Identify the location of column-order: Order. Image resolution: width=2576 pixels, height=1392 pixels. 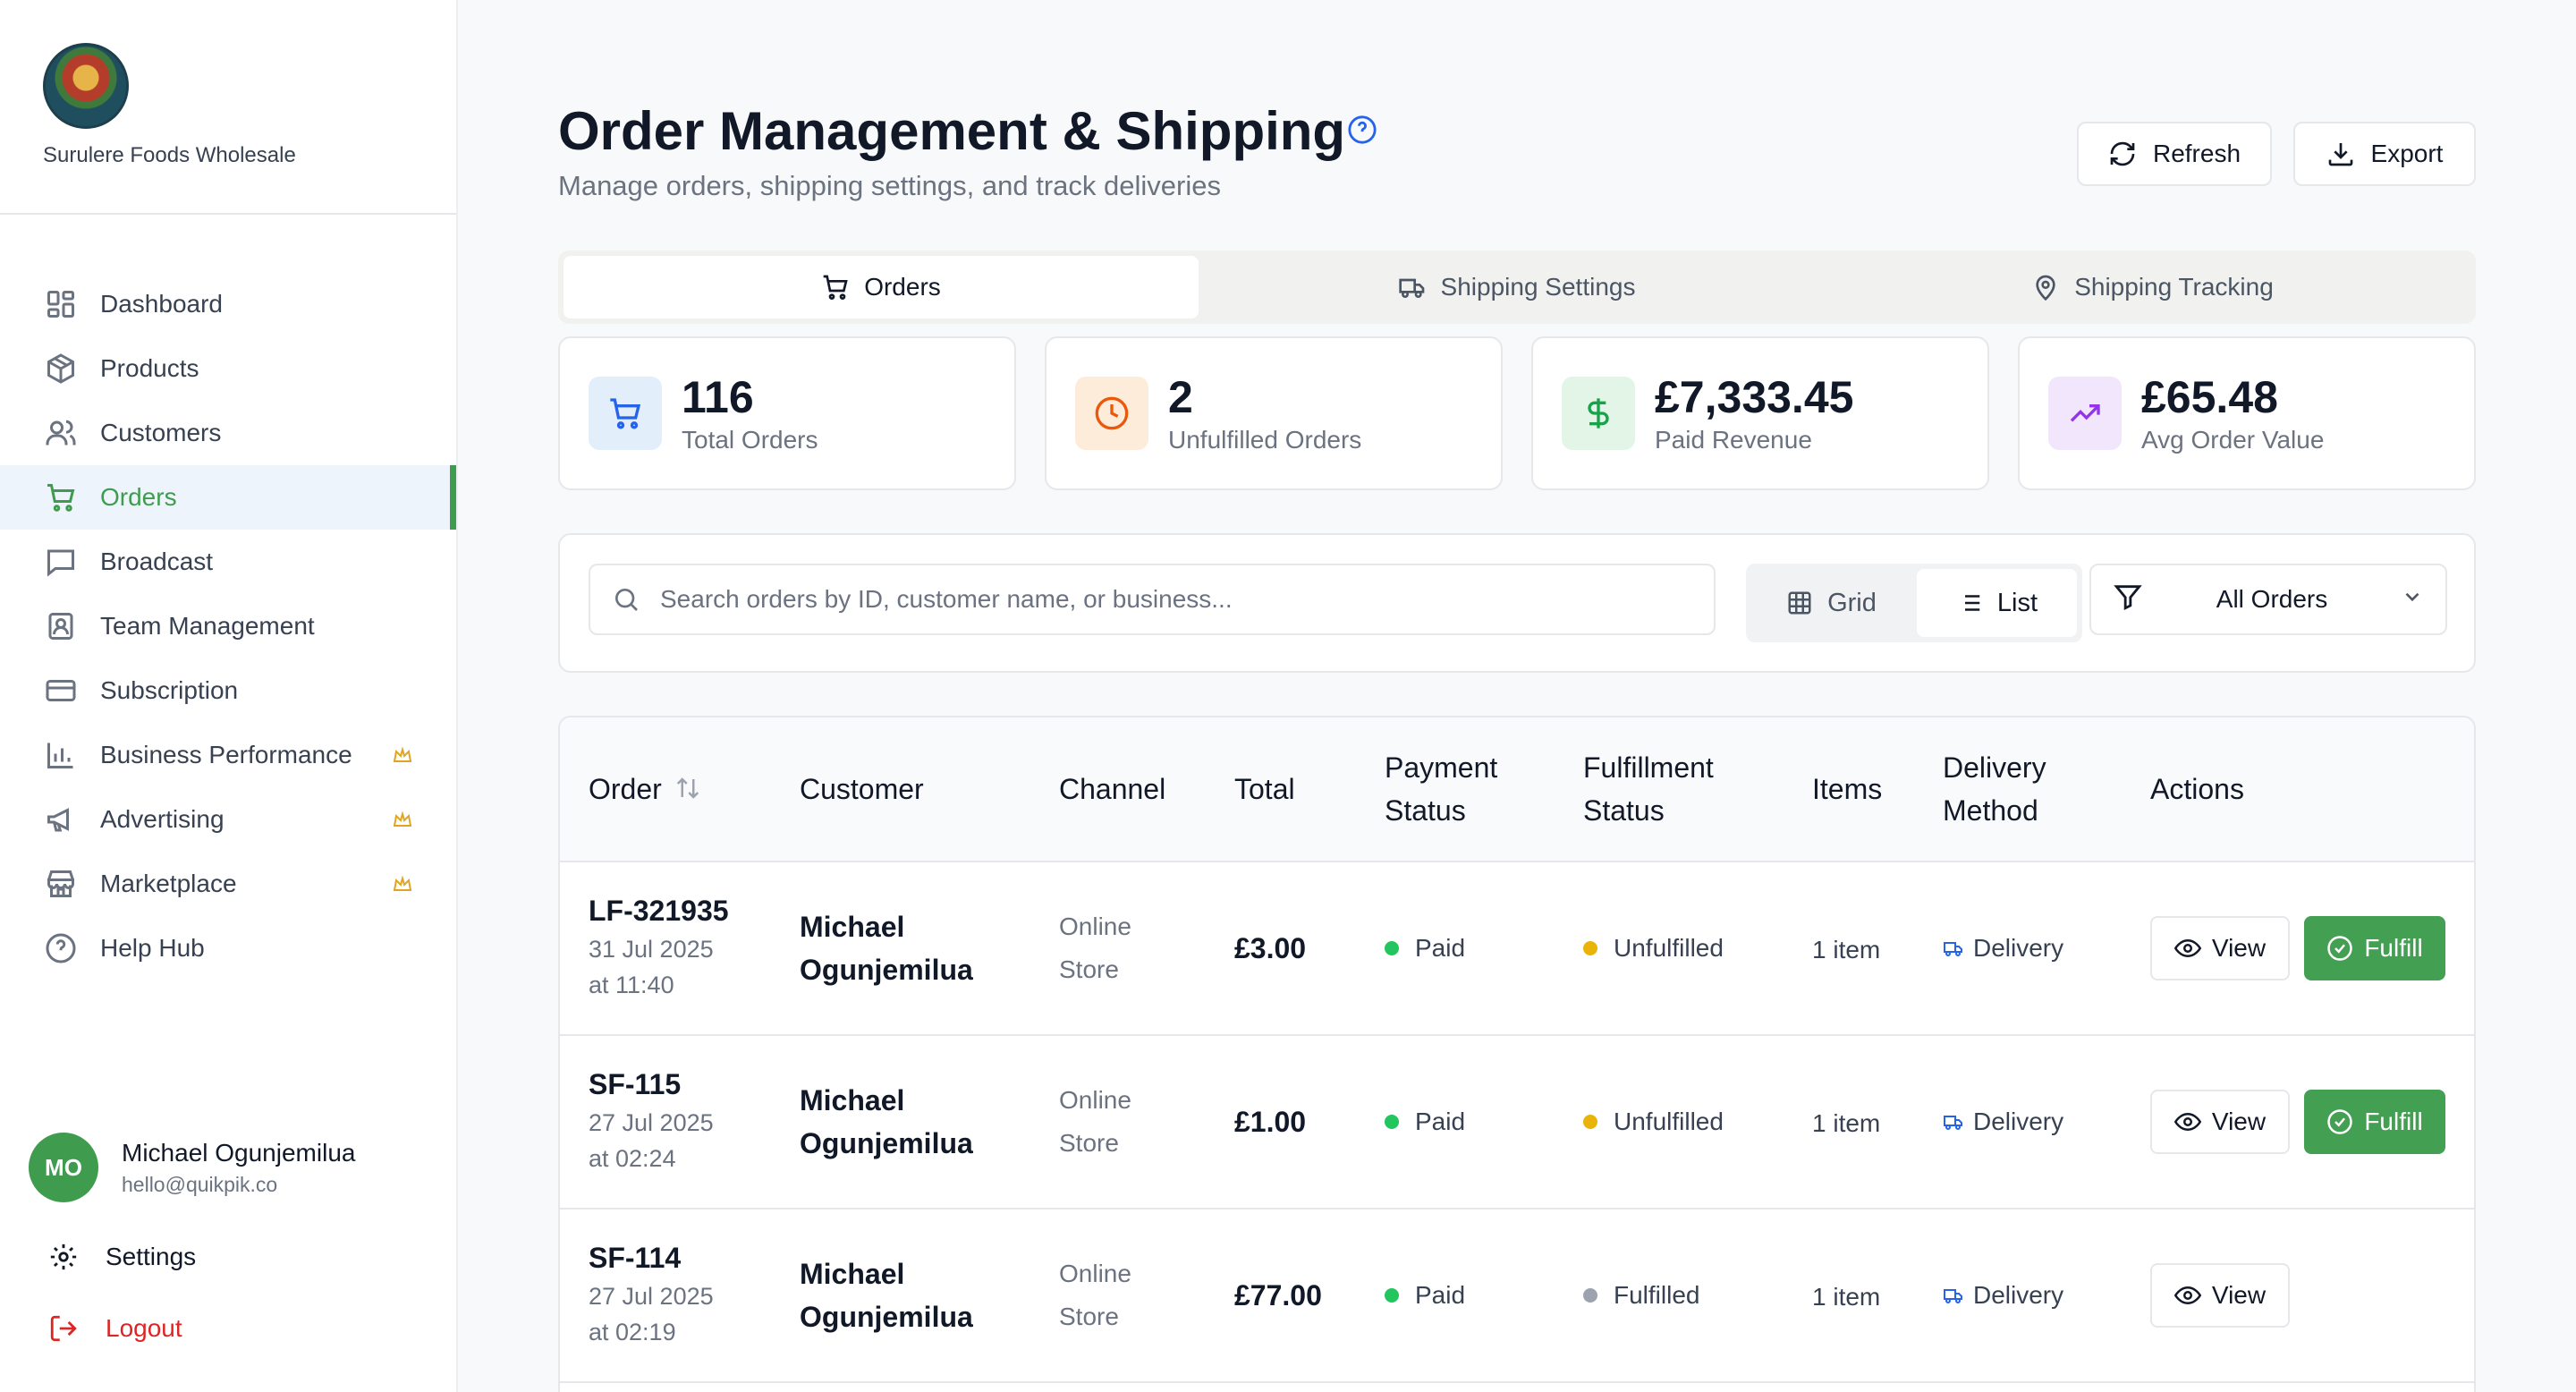
(645, 790).